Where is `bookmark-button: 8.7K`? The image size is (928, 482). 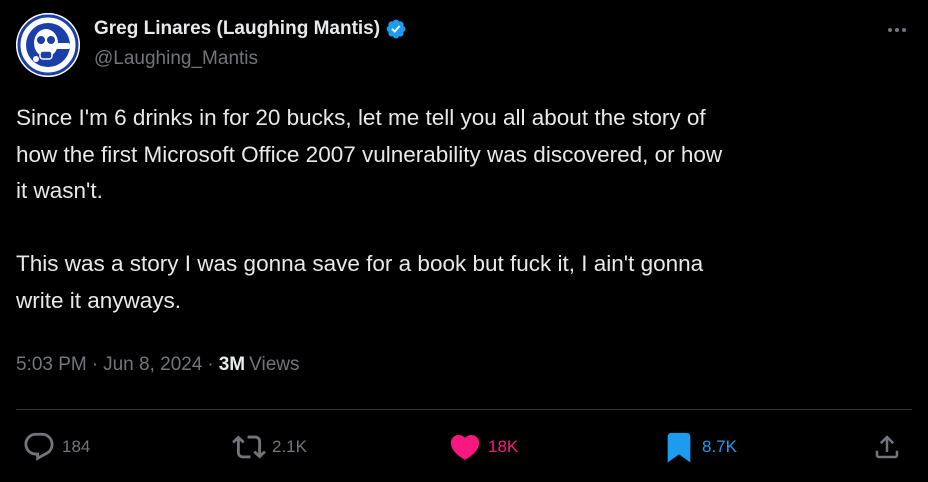 bookmark-button: 8.7K is located at coordinates (699, 447).